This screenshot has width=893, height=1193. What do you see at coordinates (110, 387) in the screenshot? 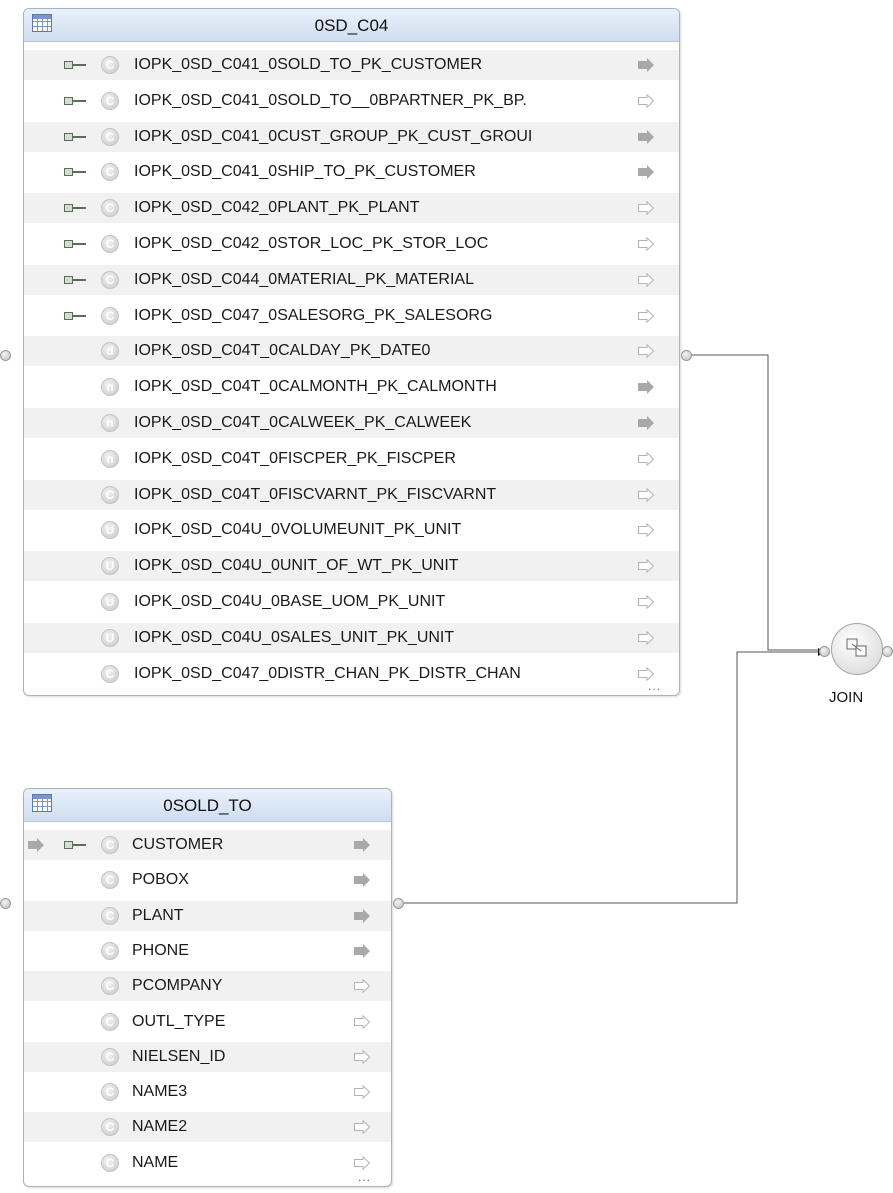
I see `column-type-icon: n` at bounding box center [110, 387].